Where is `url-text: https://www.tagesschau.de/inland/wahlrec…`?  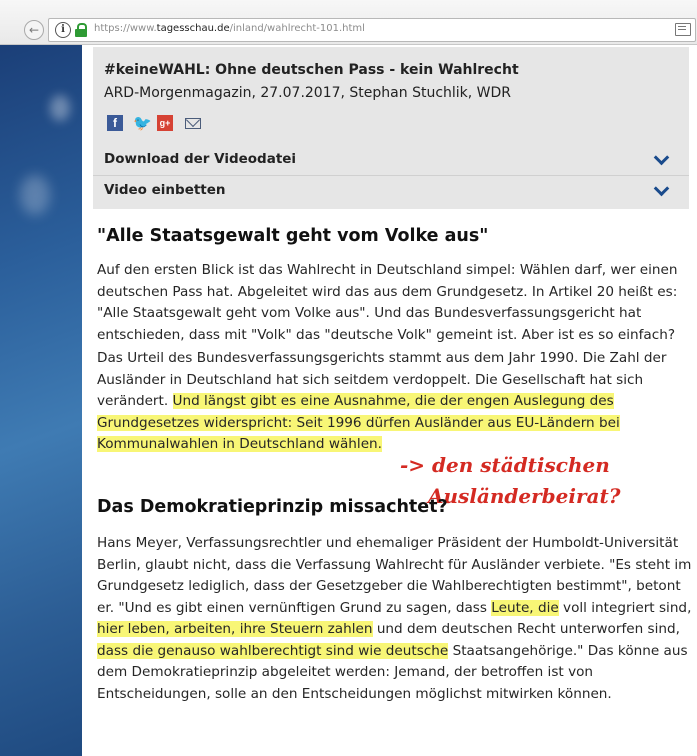 url-text: https://www.tagesschau.de/inland/wahlrec… is located at coordinates (229, 28).